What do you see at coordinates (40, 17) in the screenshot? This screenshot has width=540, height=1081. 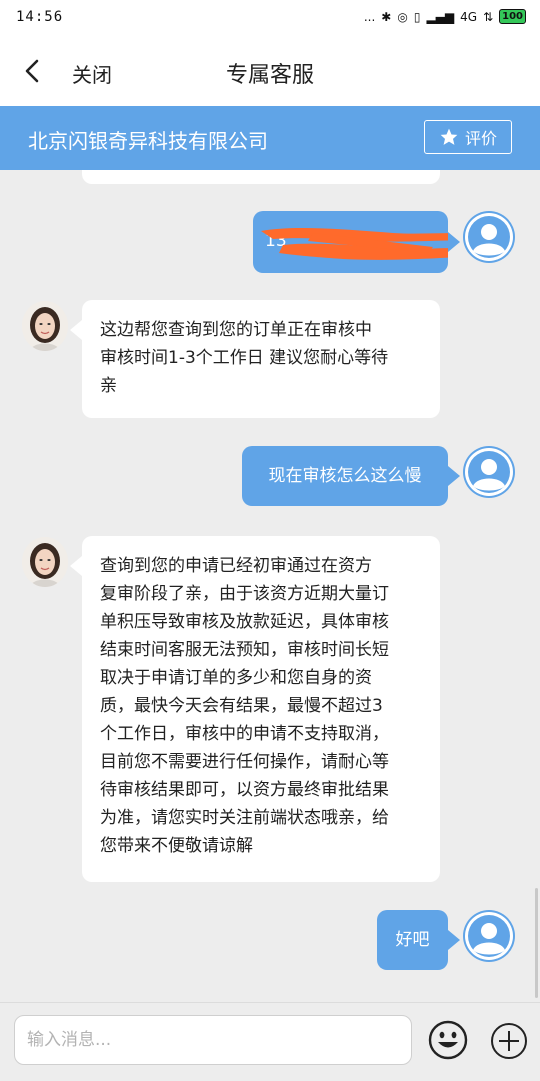 I see `status-time: 14:56` at bounding box center [40, 17].